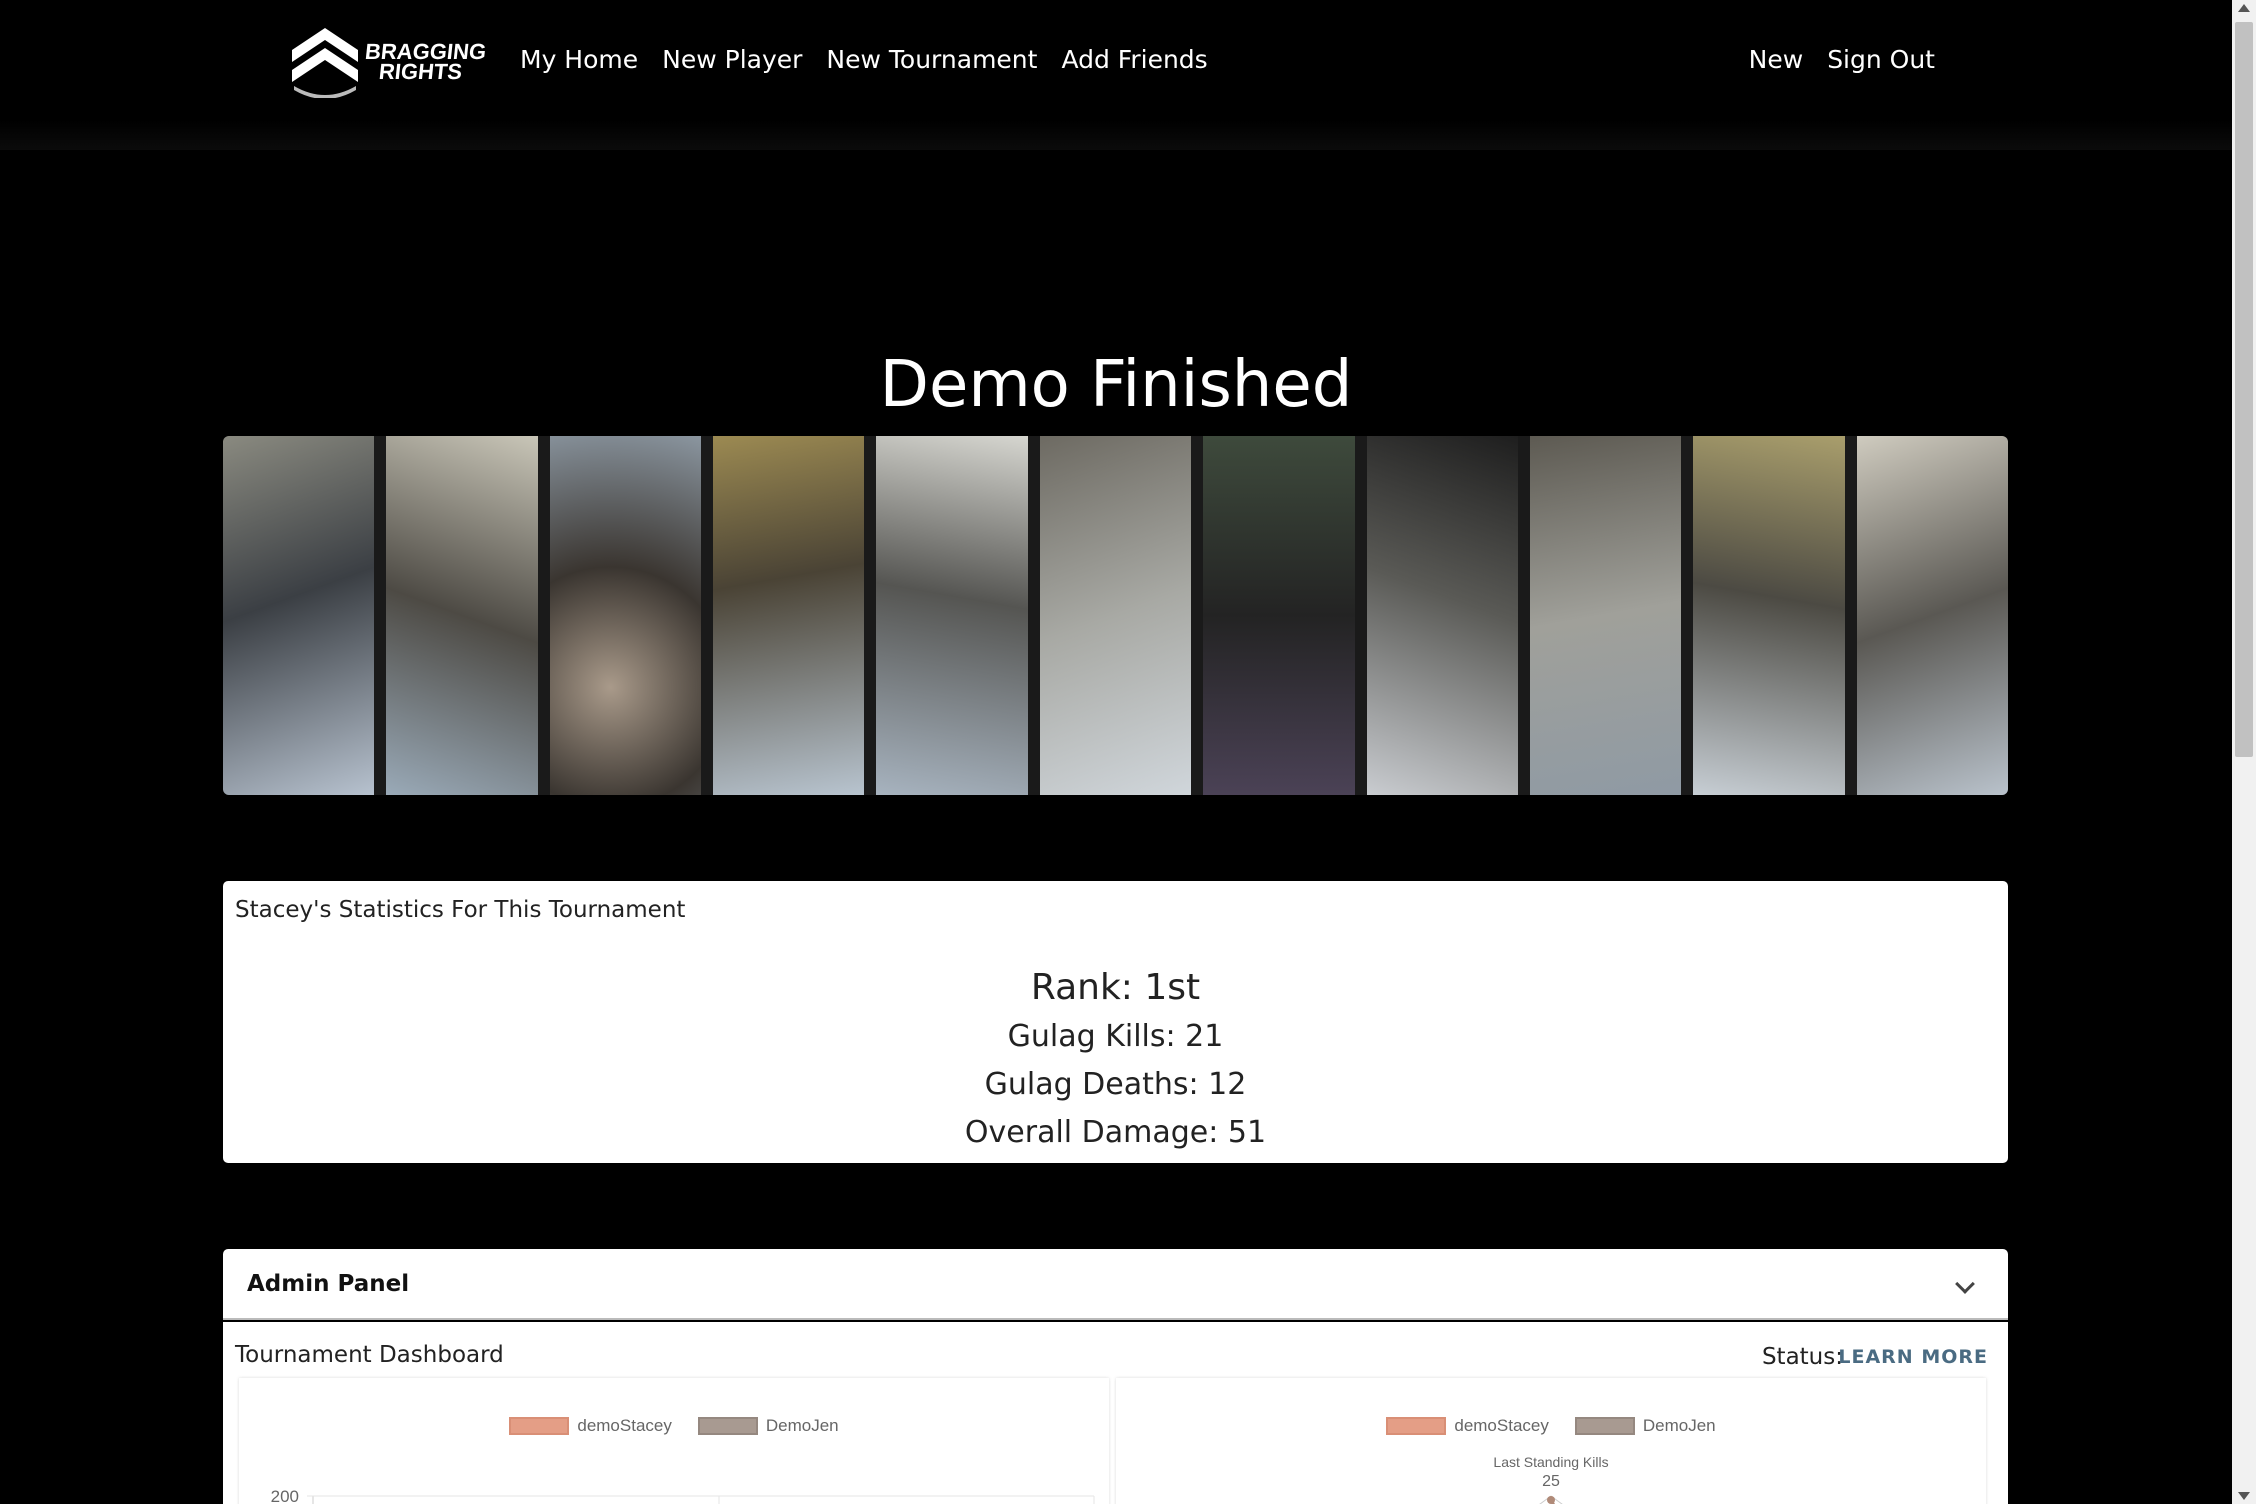  Describe the element at coordinates (1116, 385) in the screenshot. I see `page-title: Demo Finished` at that location.